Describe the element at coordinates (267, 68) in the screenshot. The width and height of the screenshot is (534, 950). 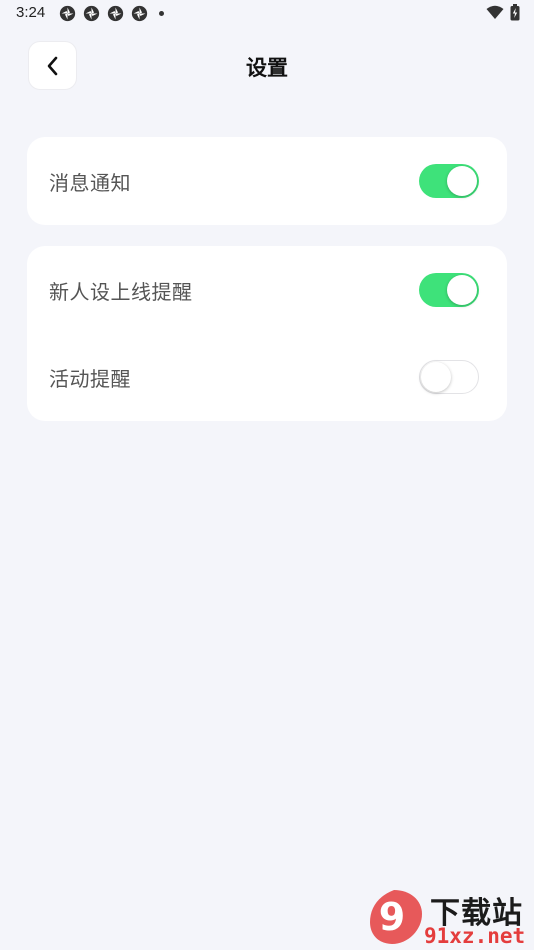
I see `page-title: 设置` at that location.